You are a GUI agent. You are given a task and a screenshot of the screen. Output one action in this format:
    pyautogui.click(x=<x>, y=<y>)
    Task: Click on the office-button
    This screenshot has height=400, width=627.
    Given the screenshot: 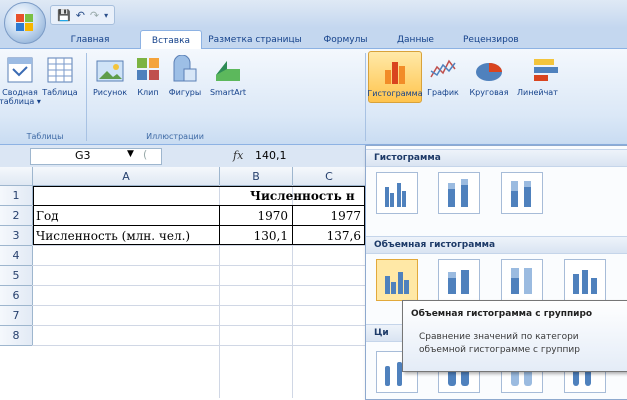 What is the action you would take?
    pyautogui.click(x=25, y=23)
    